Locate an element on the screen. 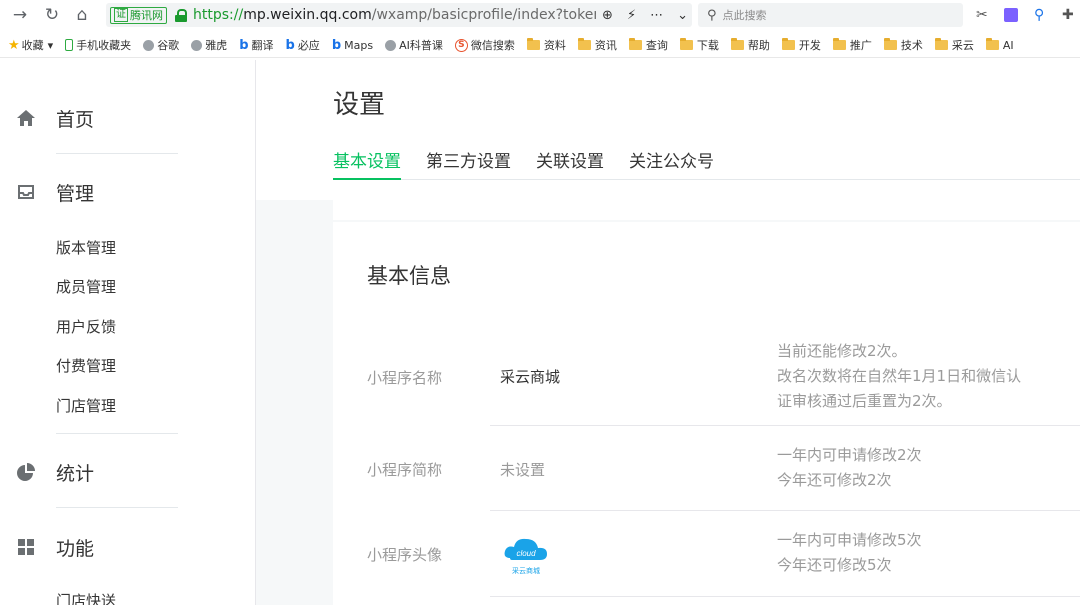  search-ext-icon: ⚲ is located at coordinates (1039, 15).